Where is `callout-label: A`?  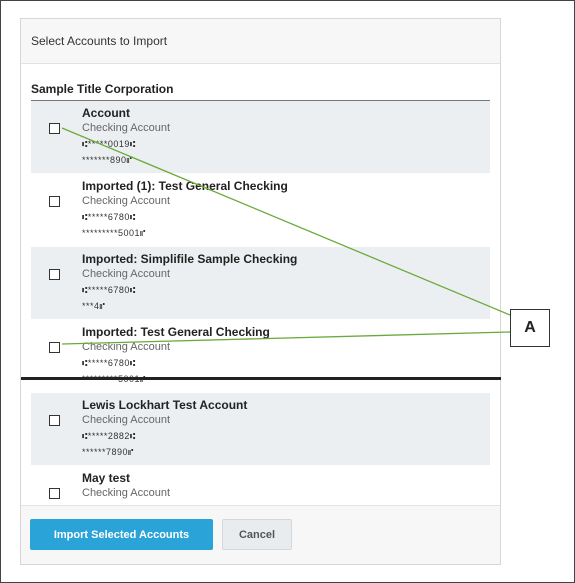 callout-label: A is located at coordinates (530, 328).